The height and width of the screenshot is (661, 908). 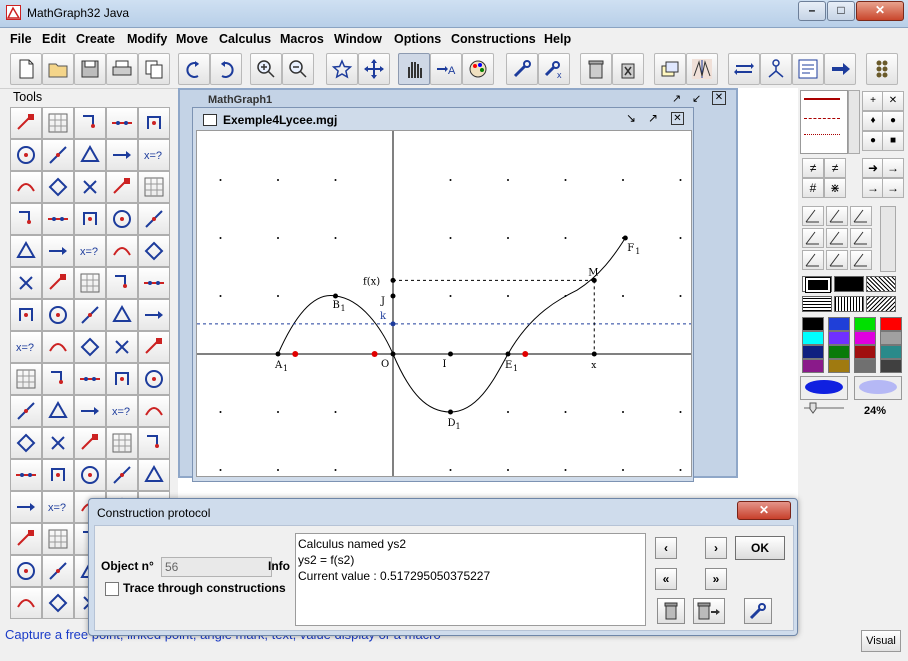 What do you see at coordinates (226, 69) in the screenshot?
I see `redo-button` at bounding box center [226, 69].